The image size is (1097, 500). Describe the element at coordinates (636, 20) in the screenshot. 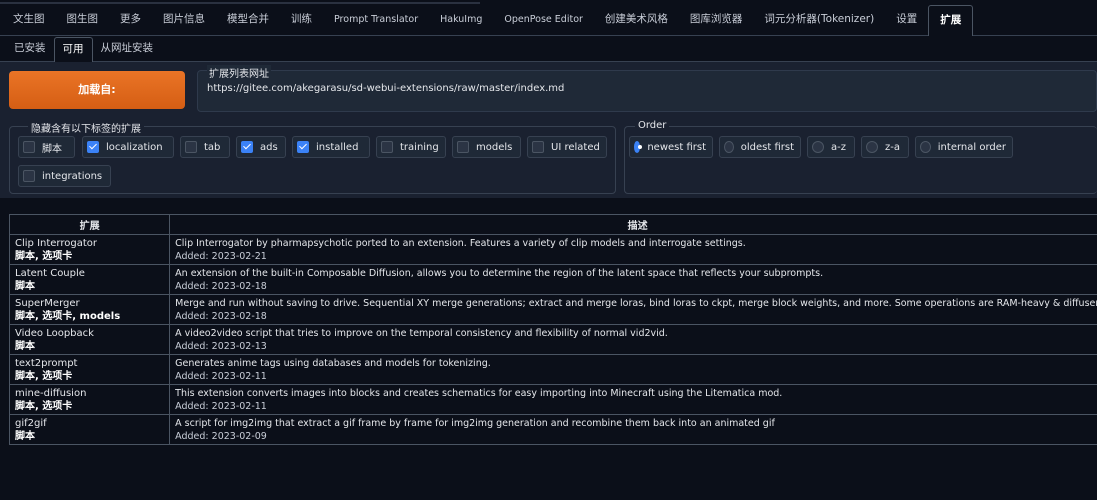

I see `tab-create-style: 创建美术风格` at that location.